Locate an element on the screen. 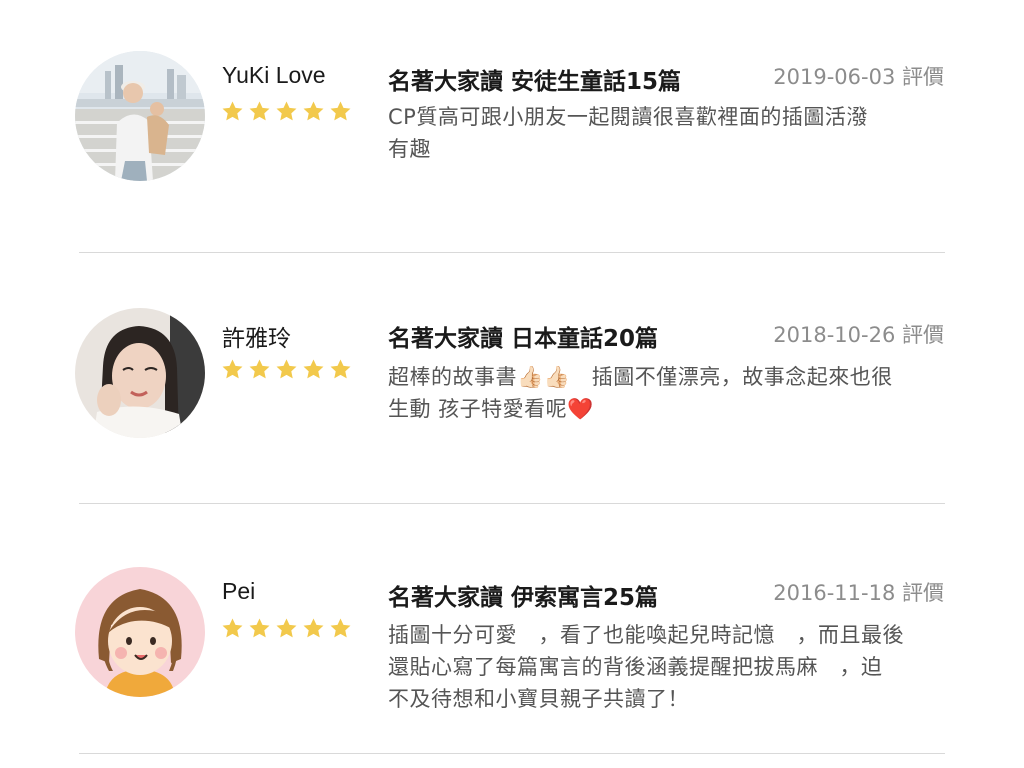  comment-line: 有趣 is located at coordinates (409, 149).